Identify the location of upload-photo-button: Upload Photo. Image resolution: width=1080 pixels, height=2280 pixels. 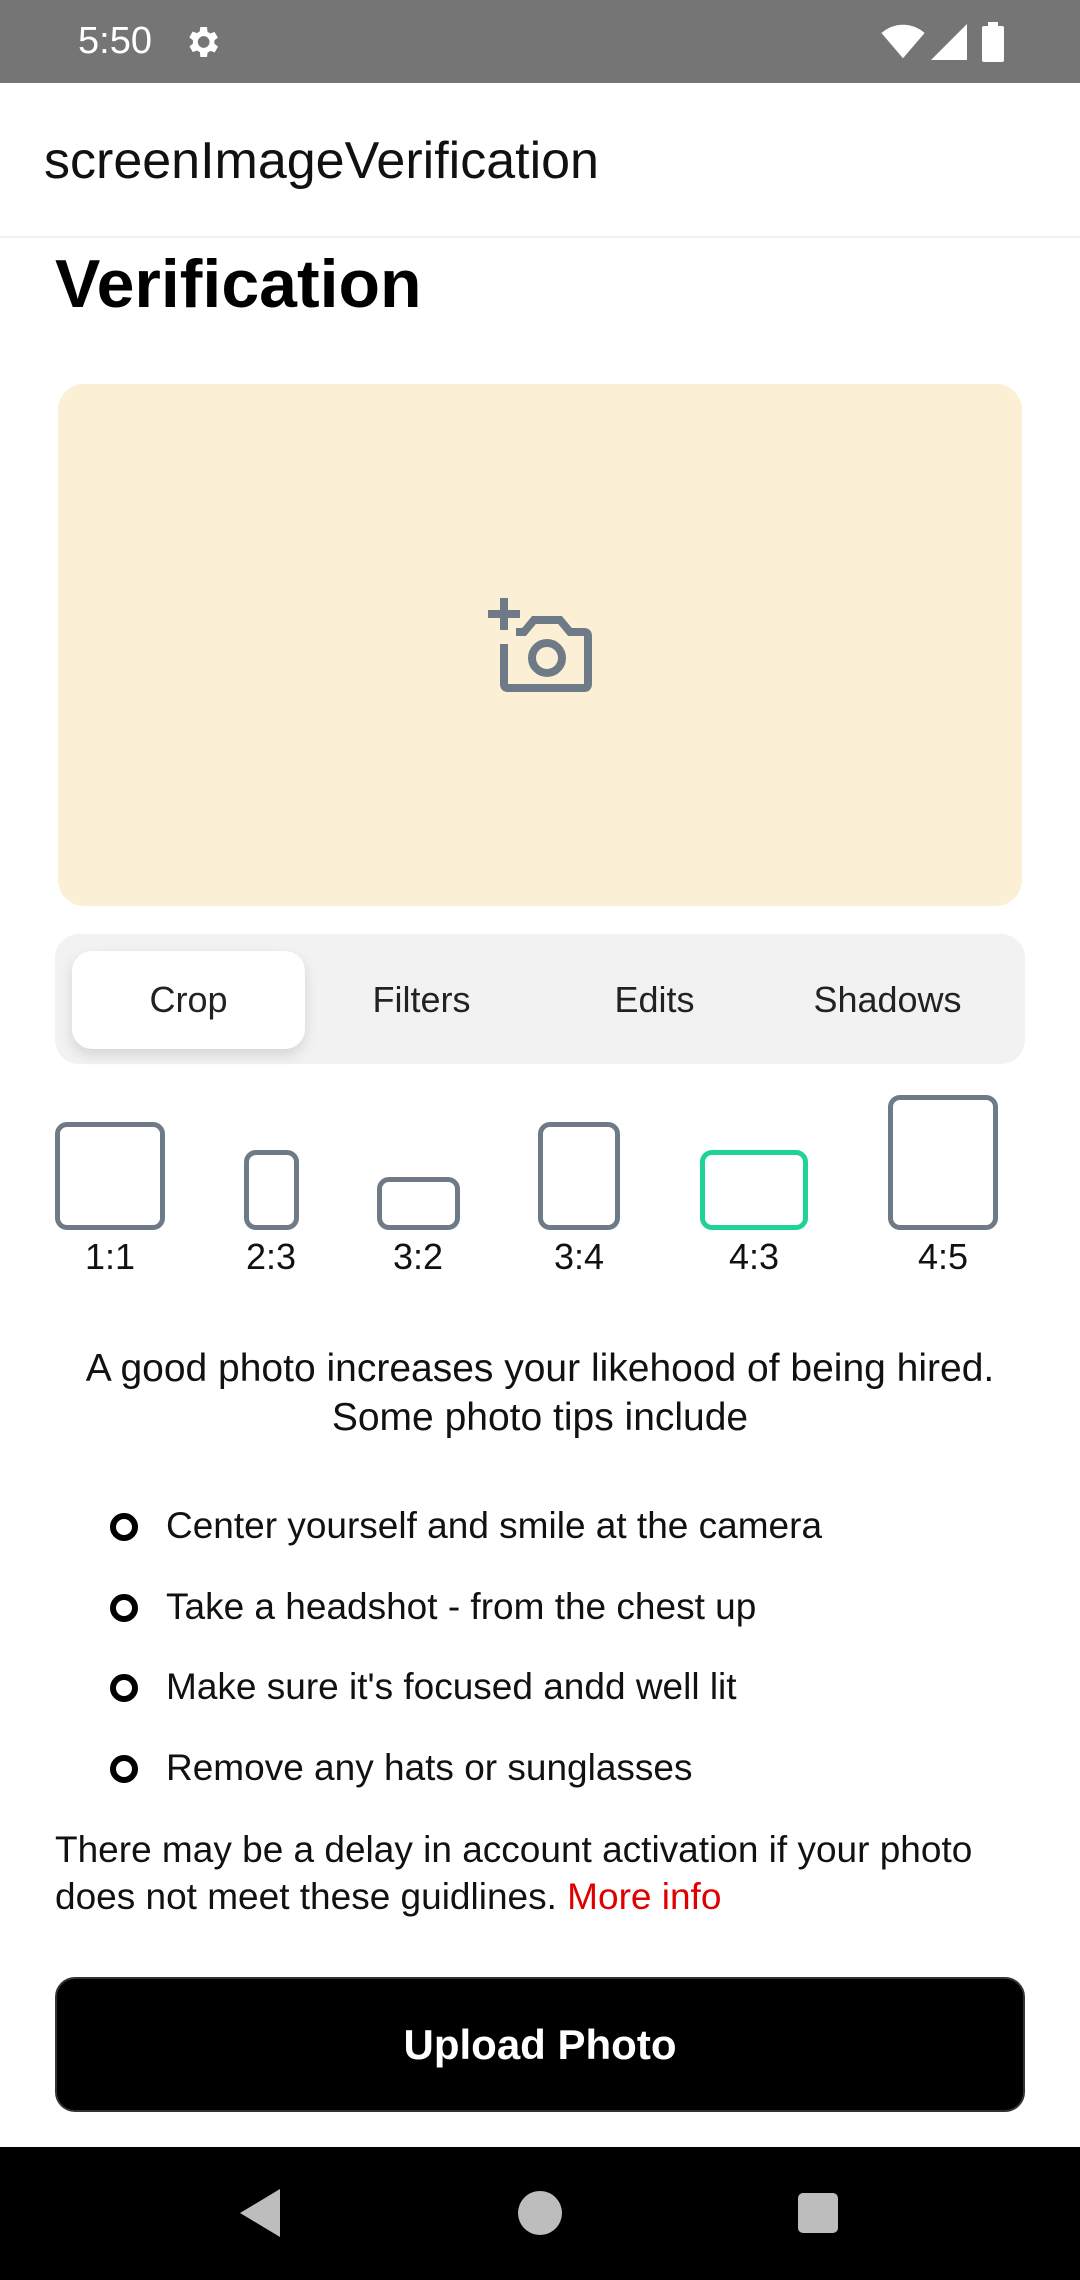
(540, 2044).